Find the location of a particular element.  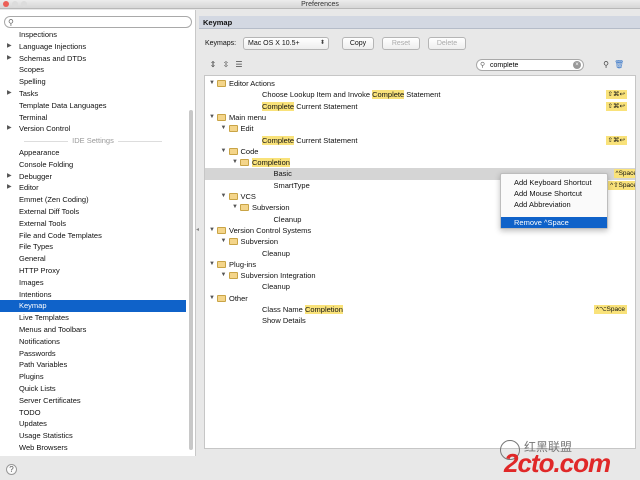

folder-icon is located at coordinates (244, 208).